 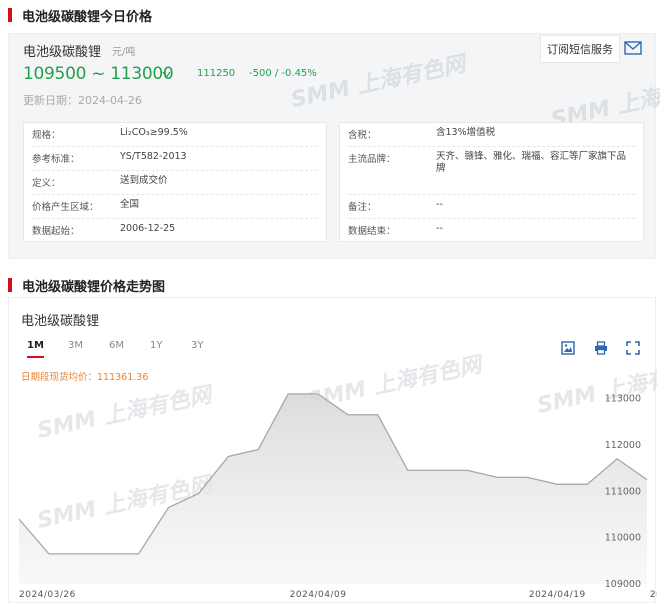 I want to click on y-tick-label: 112000, so click(x=623, y=445).